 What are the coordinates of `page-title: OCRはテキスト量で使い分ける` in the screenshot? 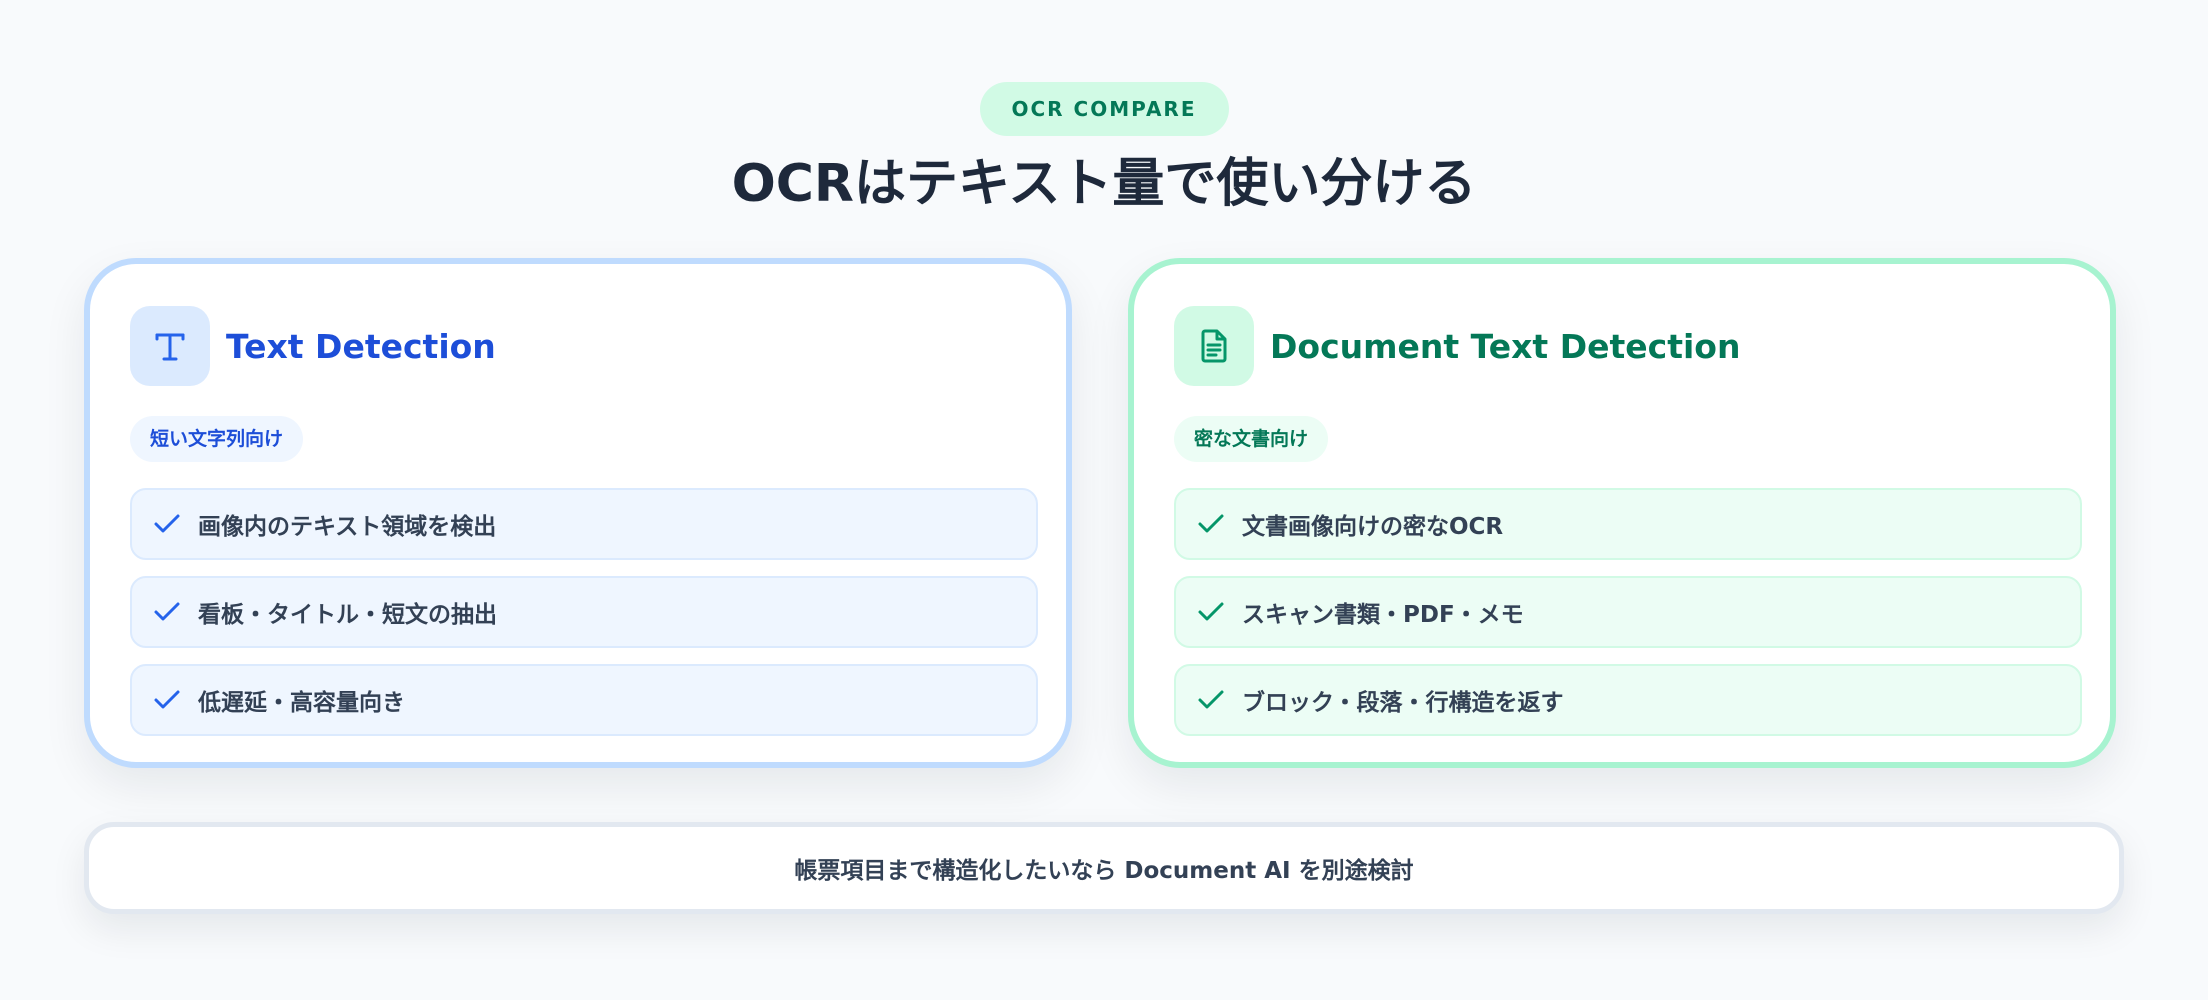 It's located at (1104, 184).